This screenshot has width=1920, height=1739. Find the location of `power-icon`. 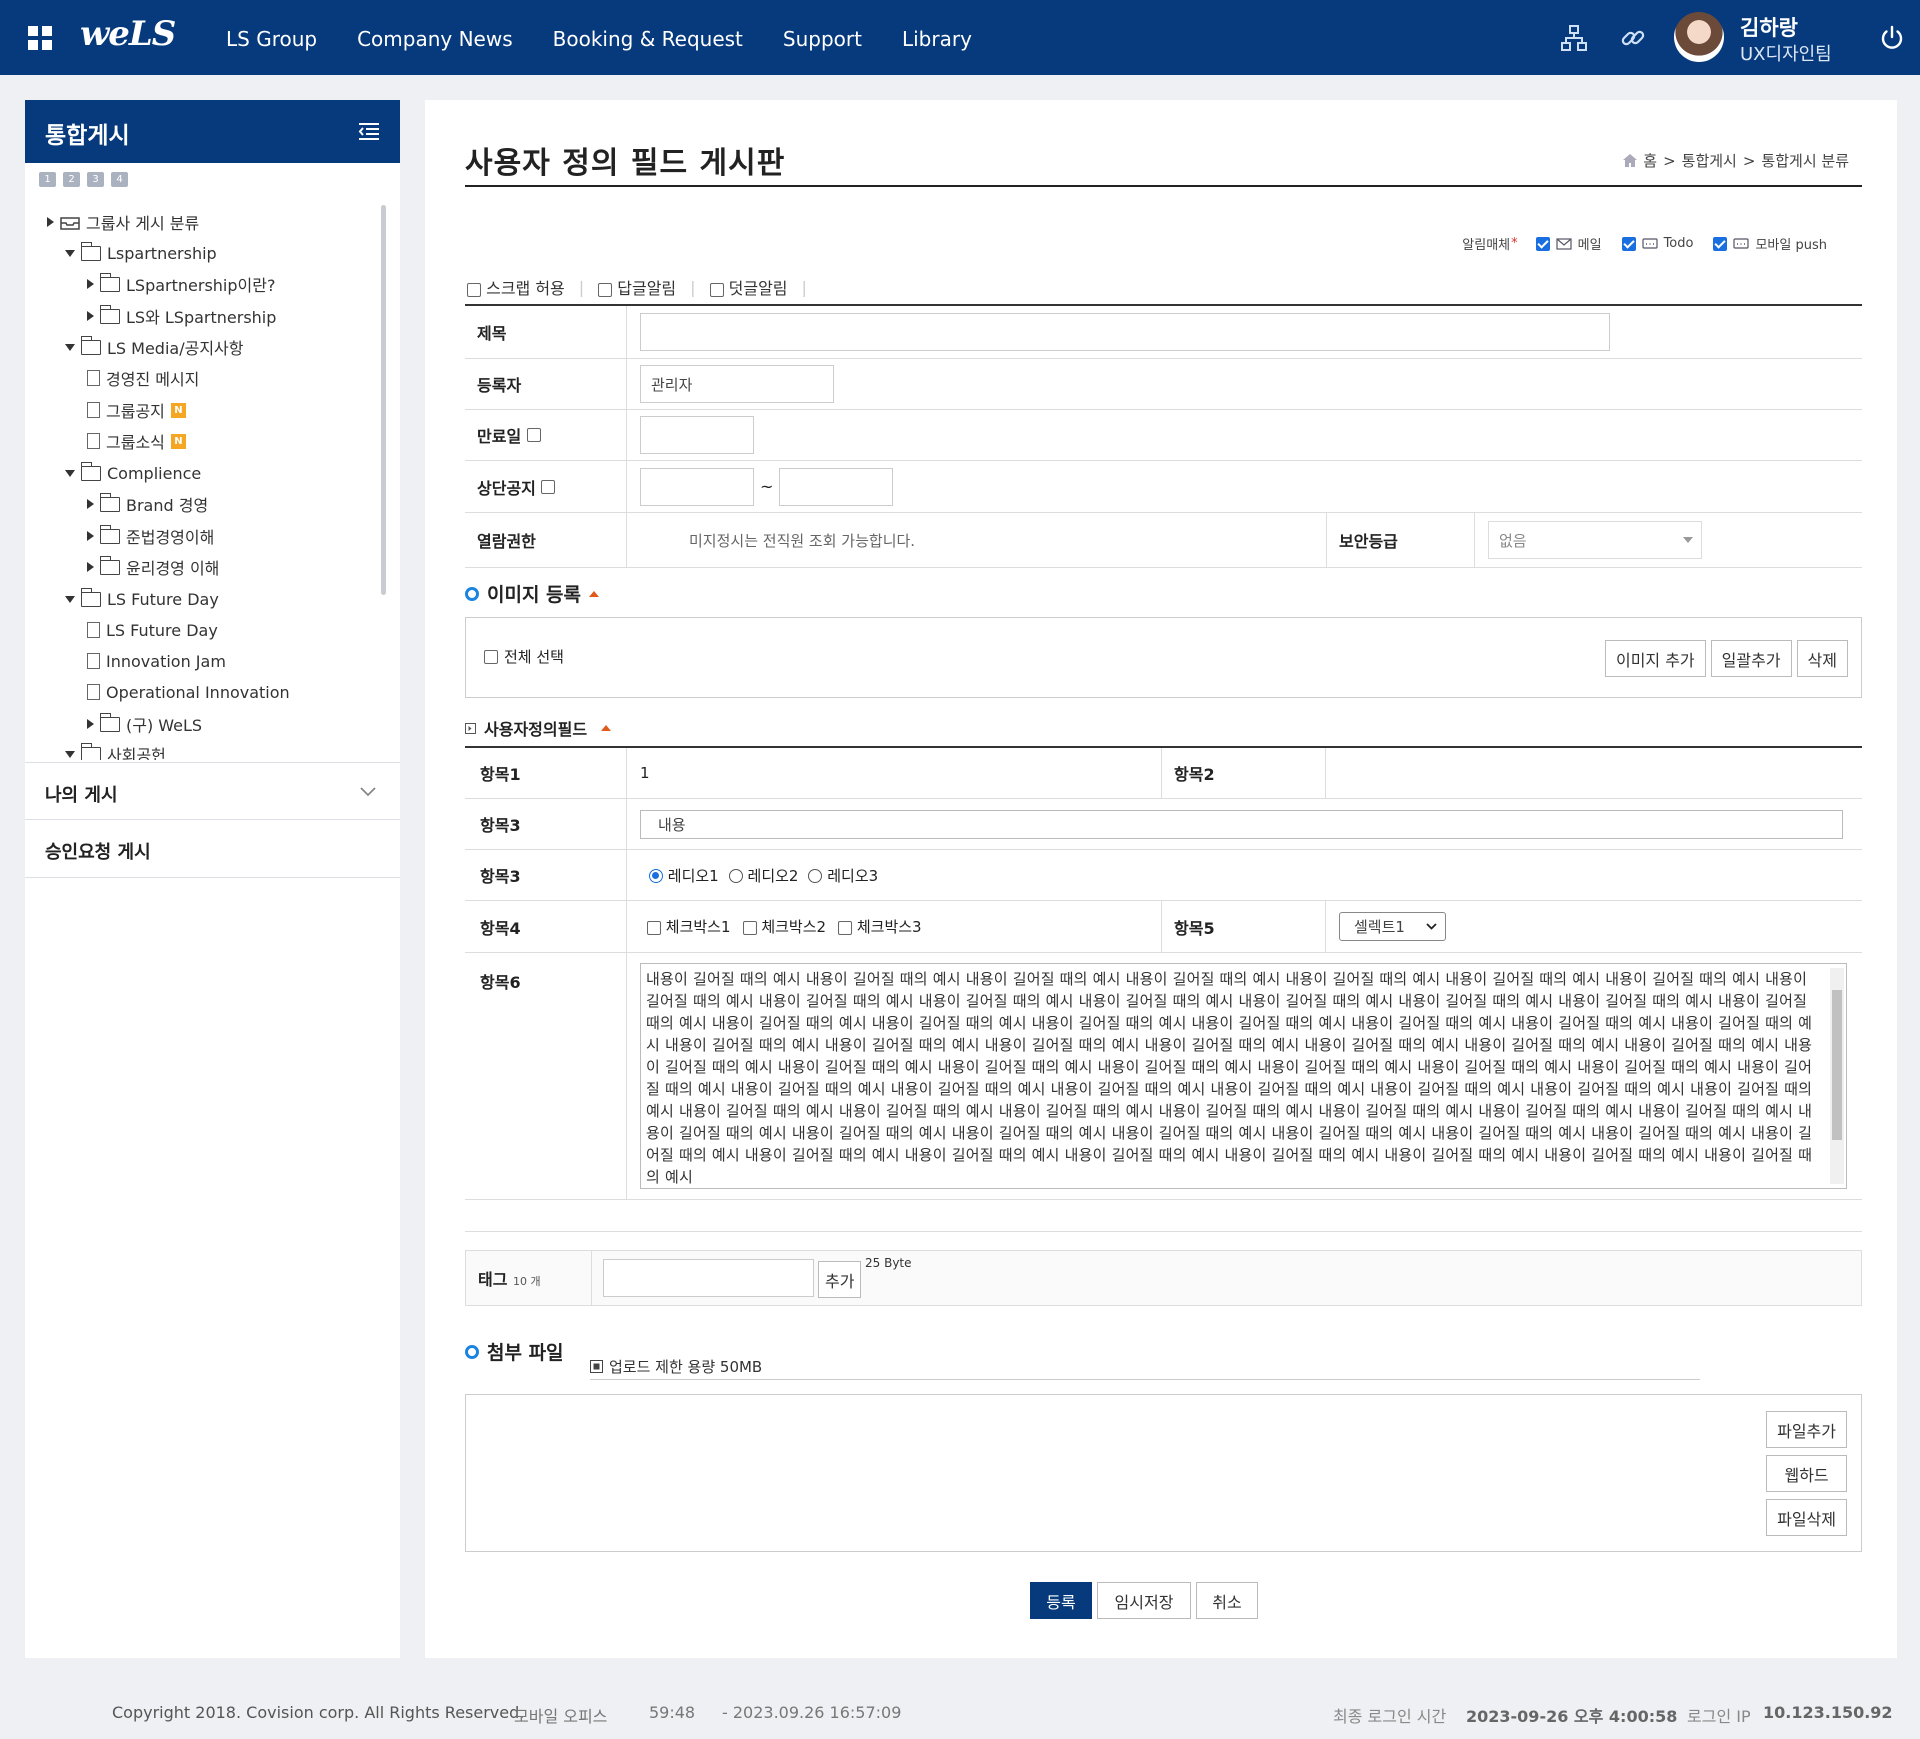

power-icon is located at coordinates (1892, 38).